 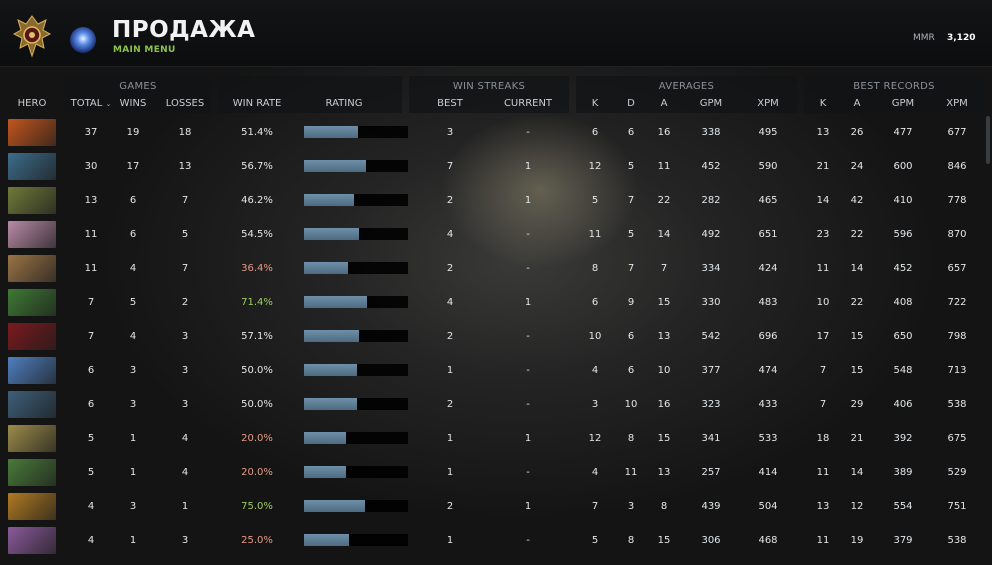 I want to click on table-row: 37 19 18 51.4% 3 - 6 6 16 338 495 13 26 477 677, so click(x=492, y=133).